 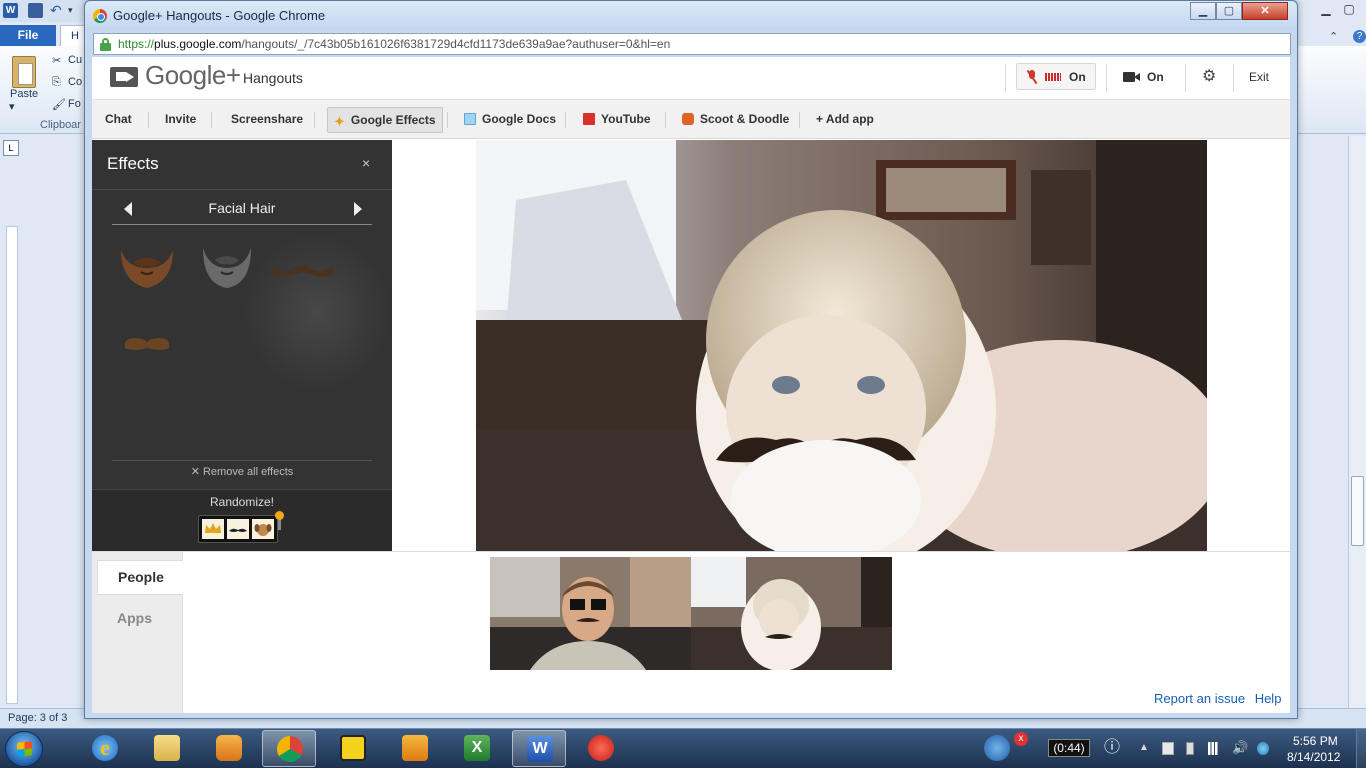 What do you see at coordinates (105, 748) in the screenshot?
I see `taskbar-internet-explorer: e` at bounding box center [105, 748].